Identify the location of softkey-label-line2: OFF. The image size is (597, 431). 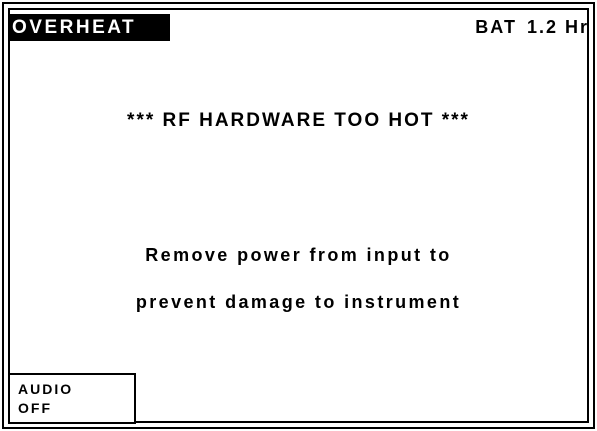
(35, 408).